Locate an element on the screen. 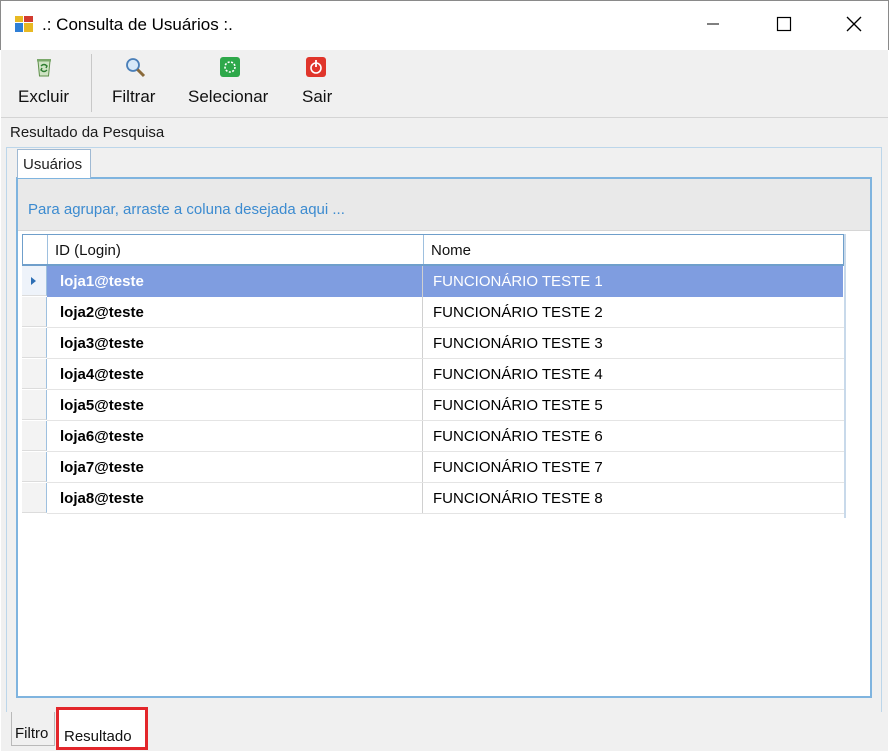 This screenshot has width=889, height=751. tab-usuarios: Usuários is located at coordinates (54, 163).